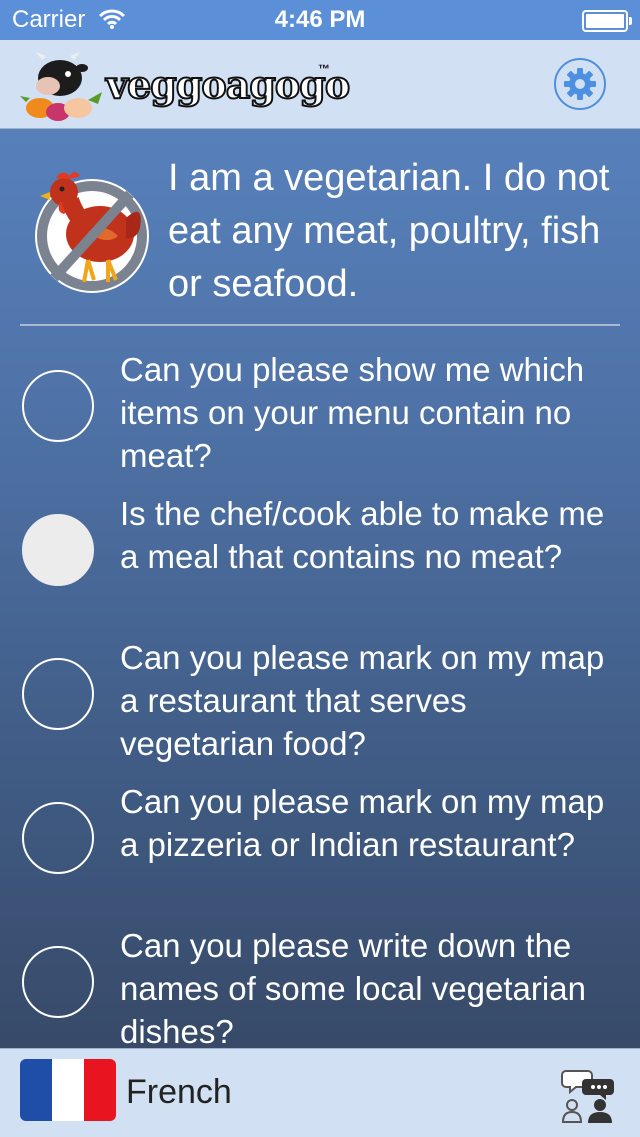 The image size is (640, 1137). What do you see at coordinates (61, 86) in the screenshot?
I see `cow-mascot-icon` at bounding box center [61, 86].